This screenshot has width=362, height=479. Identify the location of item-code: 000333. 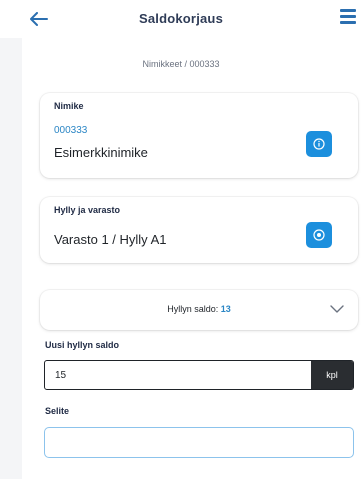
(71, 130).